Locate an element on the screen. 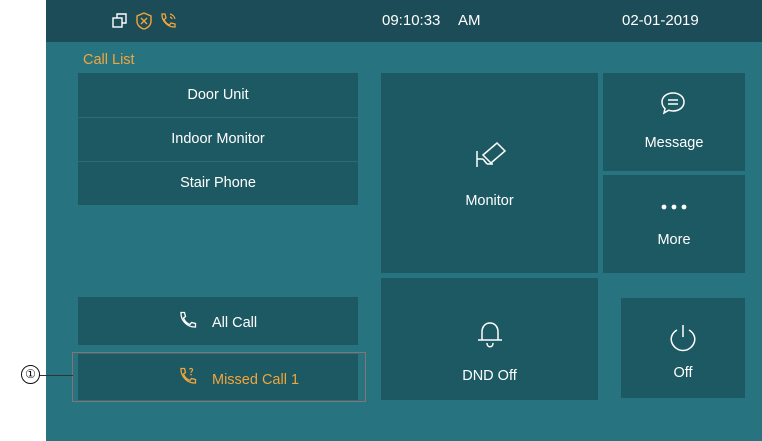 The image size is (762, 441). shield-x-icon is located at coordinates (144, 21).